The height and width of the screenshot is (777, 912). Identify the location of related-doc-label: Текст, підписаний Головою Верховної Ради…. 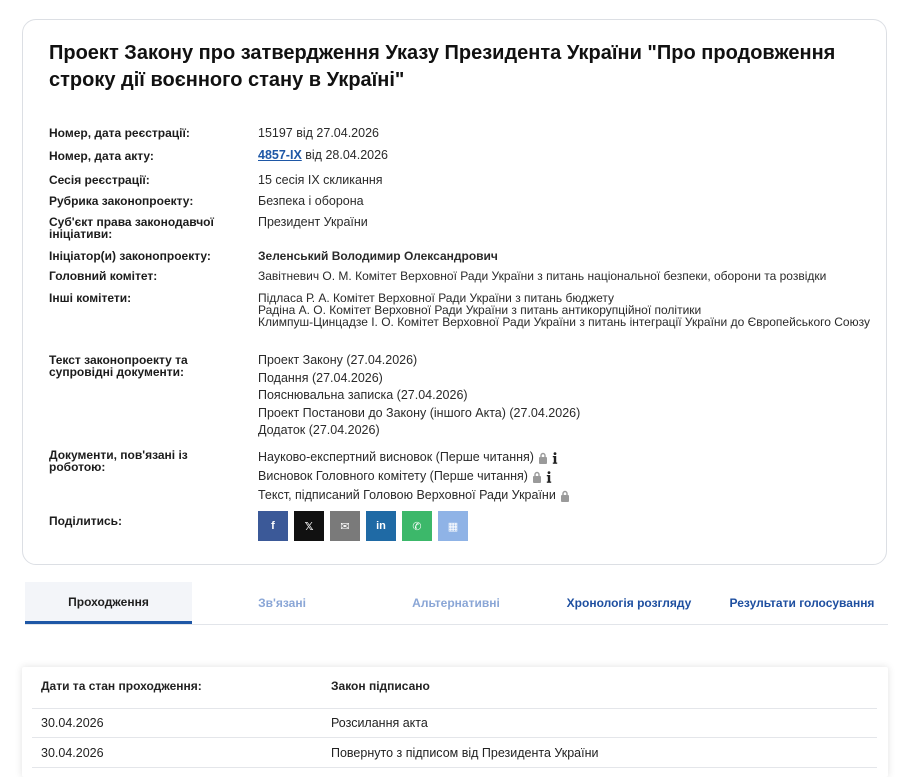
(407, 495).